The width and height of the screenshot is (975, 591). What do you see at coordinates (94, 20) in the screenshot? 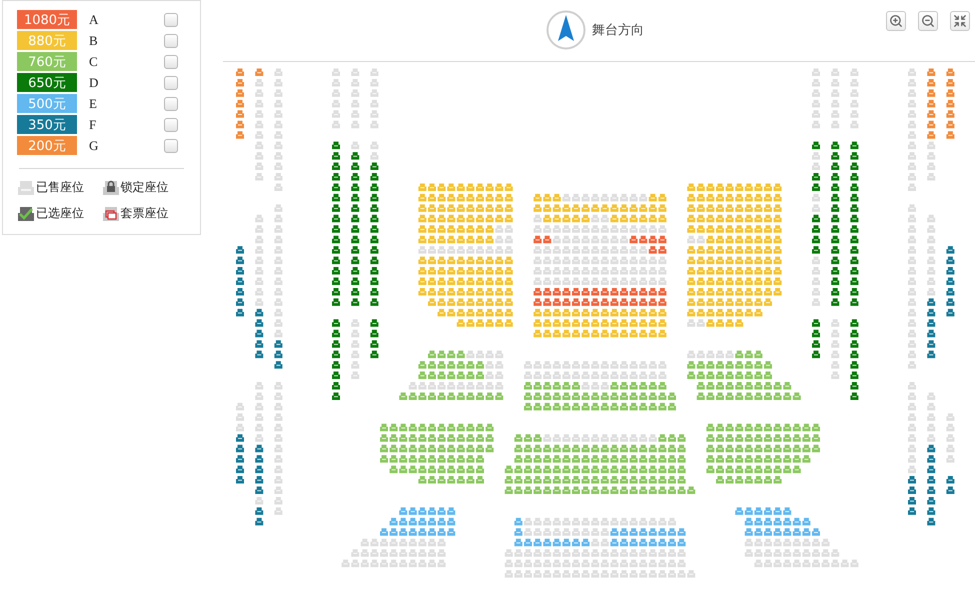
I see `tier-letter: A` at bounding box center [94, 20].